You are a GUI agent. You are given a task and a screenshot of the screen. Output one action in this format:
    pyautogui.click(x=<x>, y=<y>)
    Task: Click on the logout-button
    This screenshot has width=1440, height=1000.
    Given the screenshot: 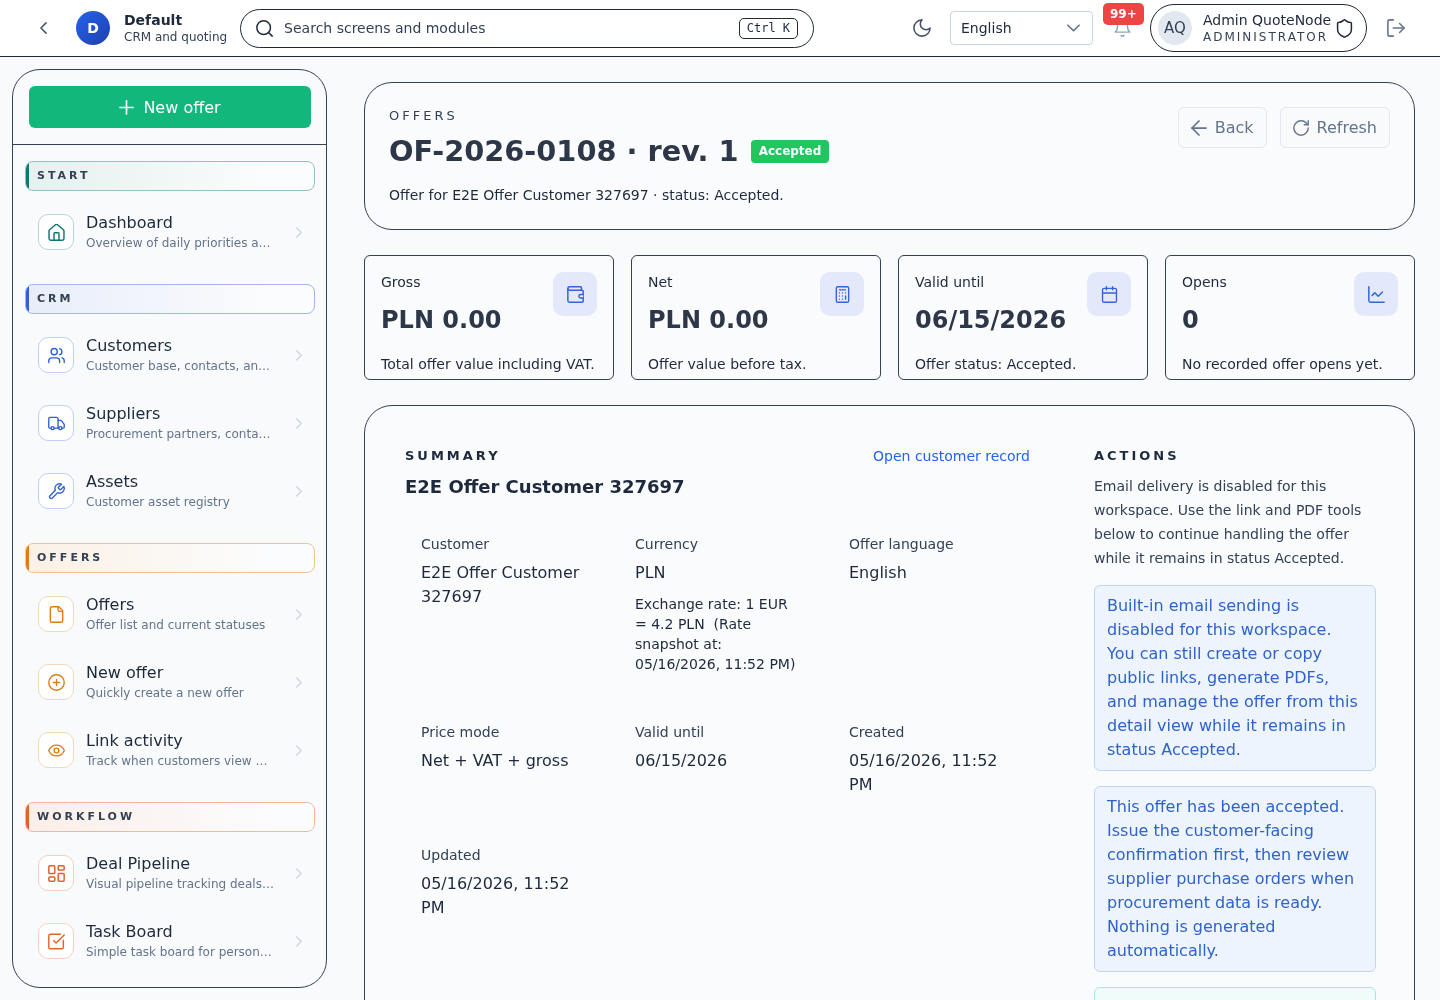 What is the action you would take?
    pyautogui.click(x=1396, y=28)
    